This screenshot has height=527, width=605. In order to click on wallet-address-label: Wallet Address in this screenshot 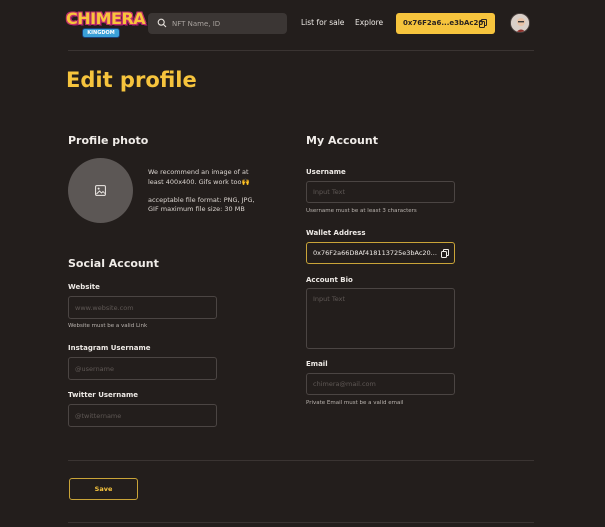, I will do `click(336, 233)`.